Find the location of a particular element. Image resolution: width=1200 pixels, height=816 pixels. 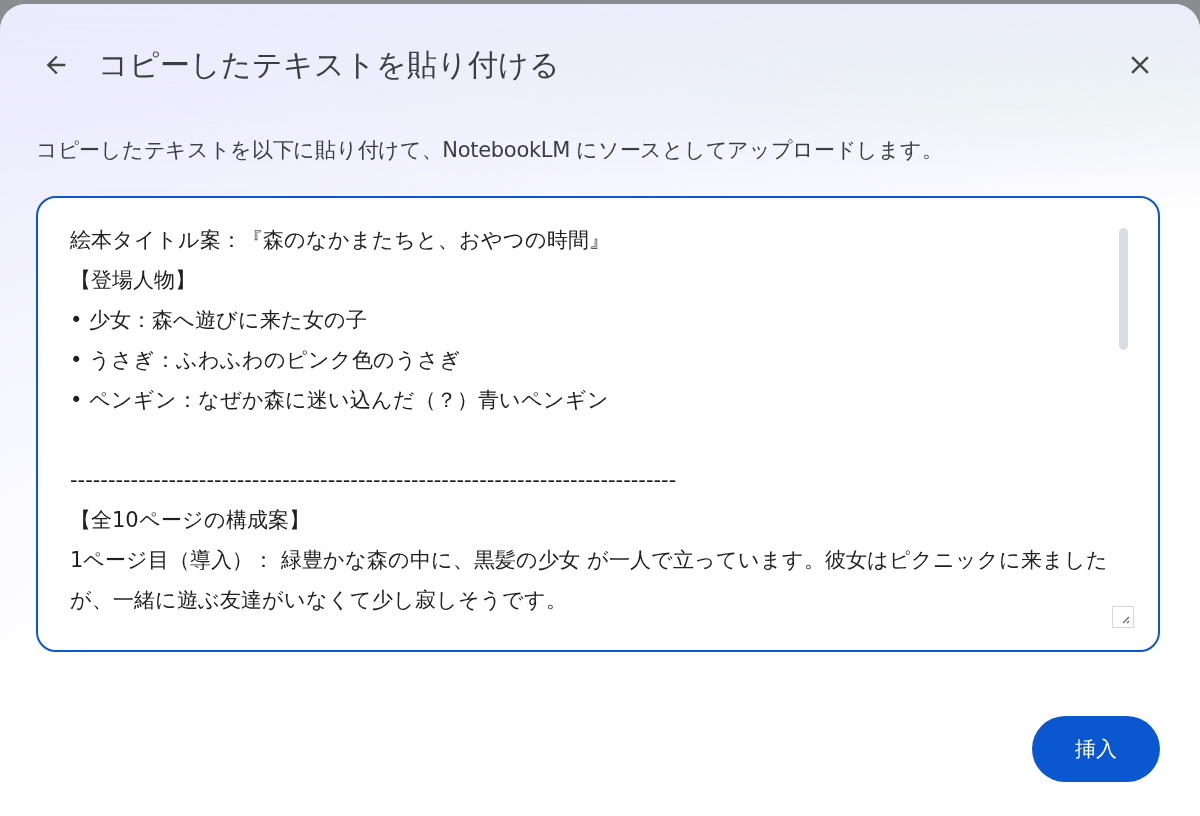

pasted-text-line: 【登場人物】 is located at coordinates (133, 280).